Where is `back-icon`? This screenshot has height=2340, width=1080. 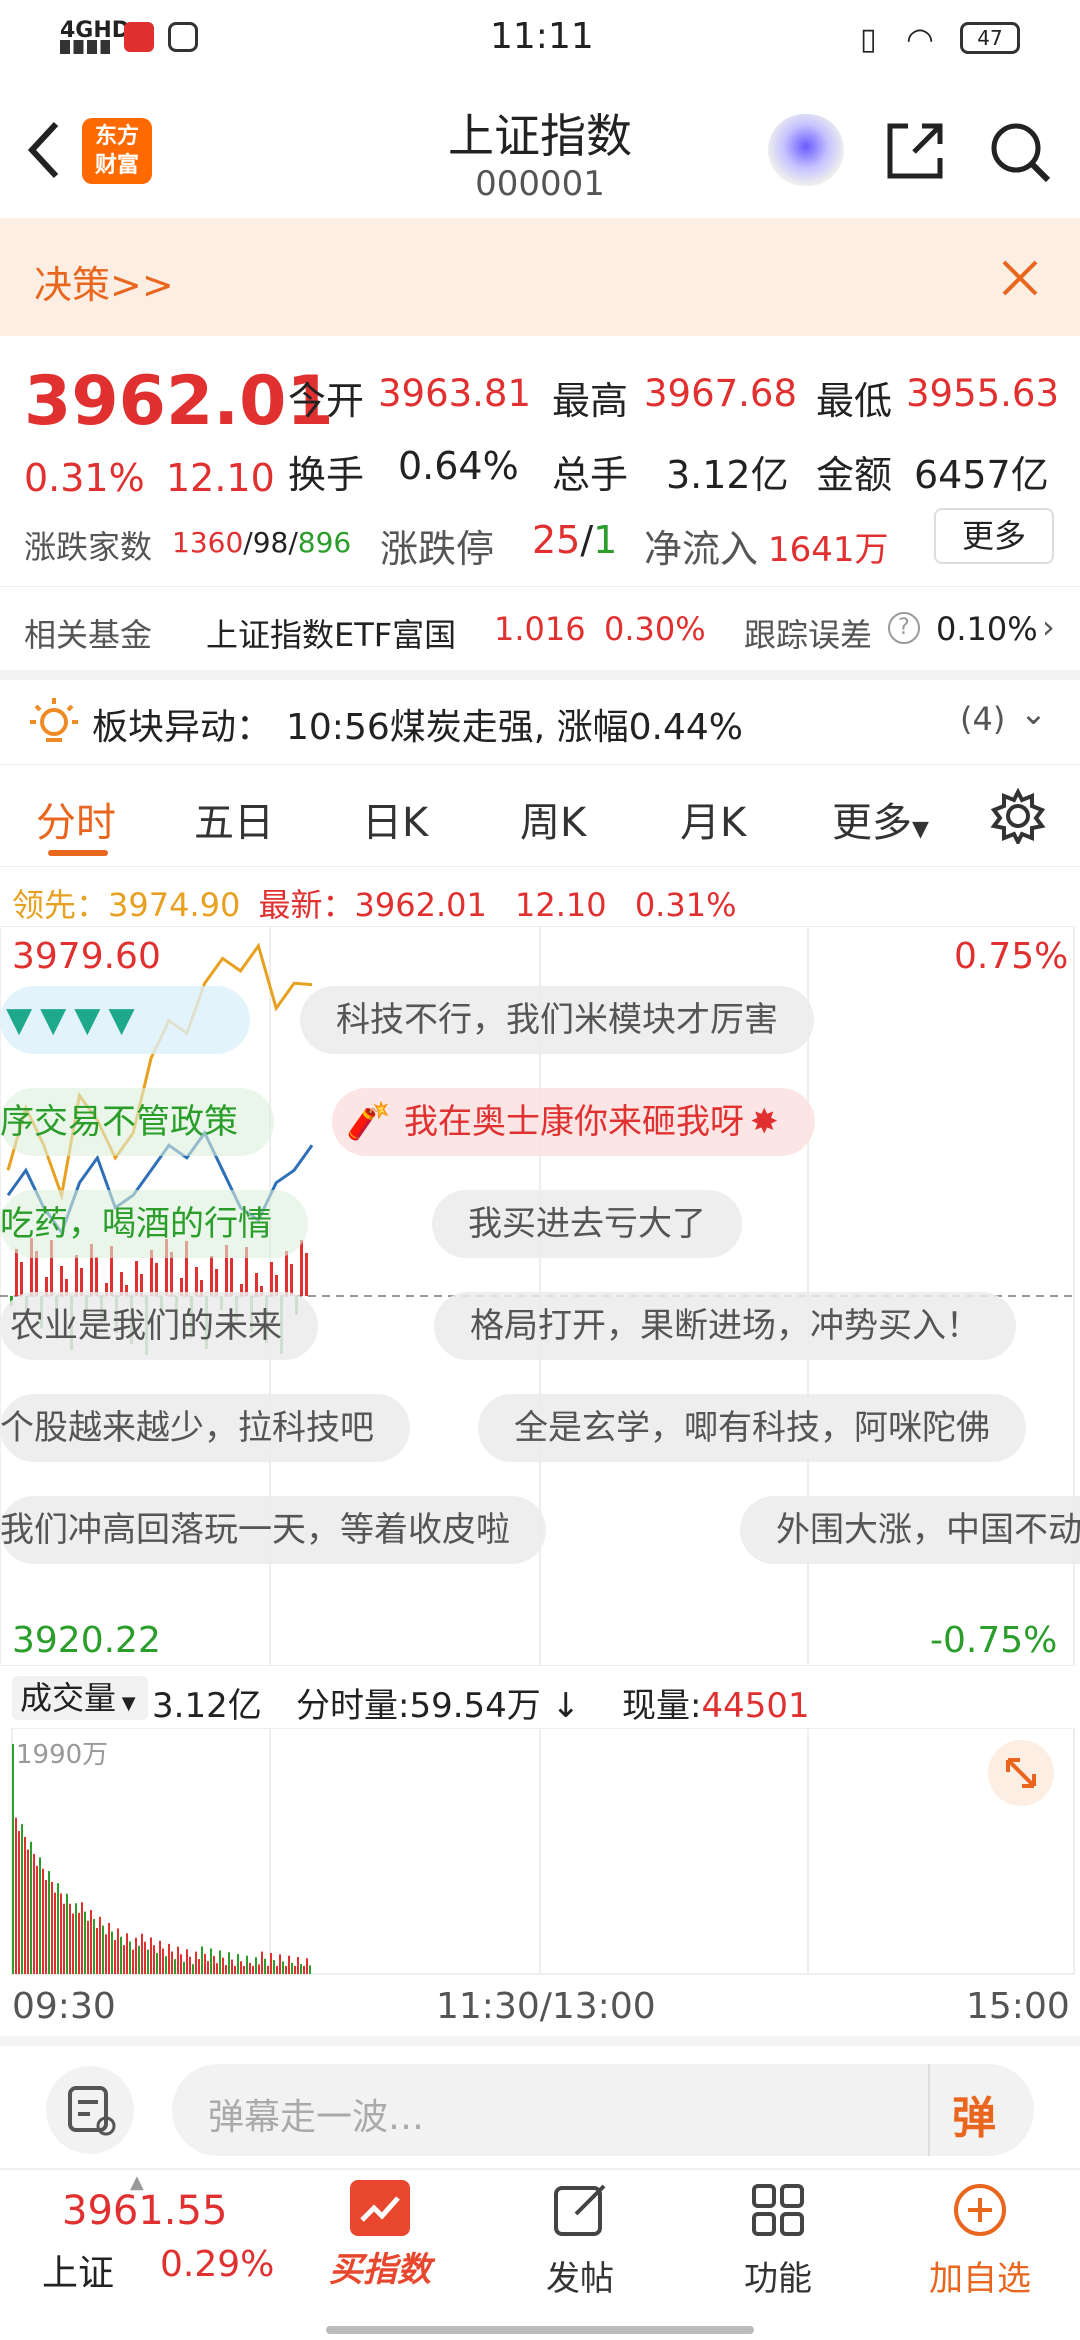
back-icon is located at coordinates (44, 150).